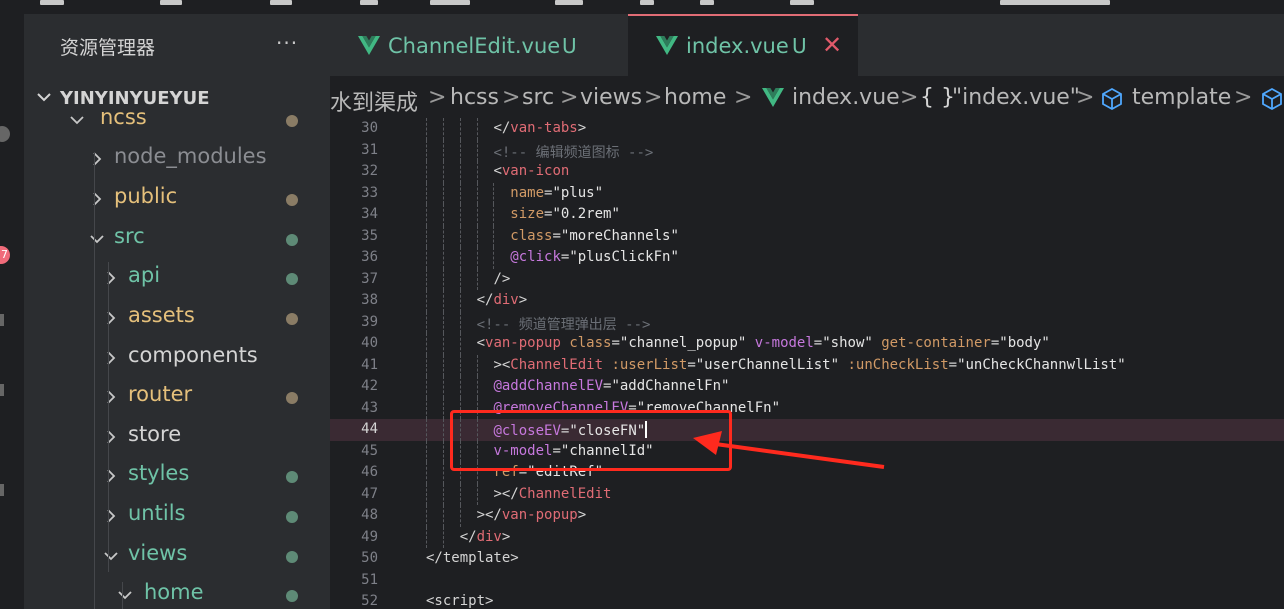 The height and width of the screenshot is (609, 1284). I want to click on breadcrumb-item: hcss, so click(474, 97).